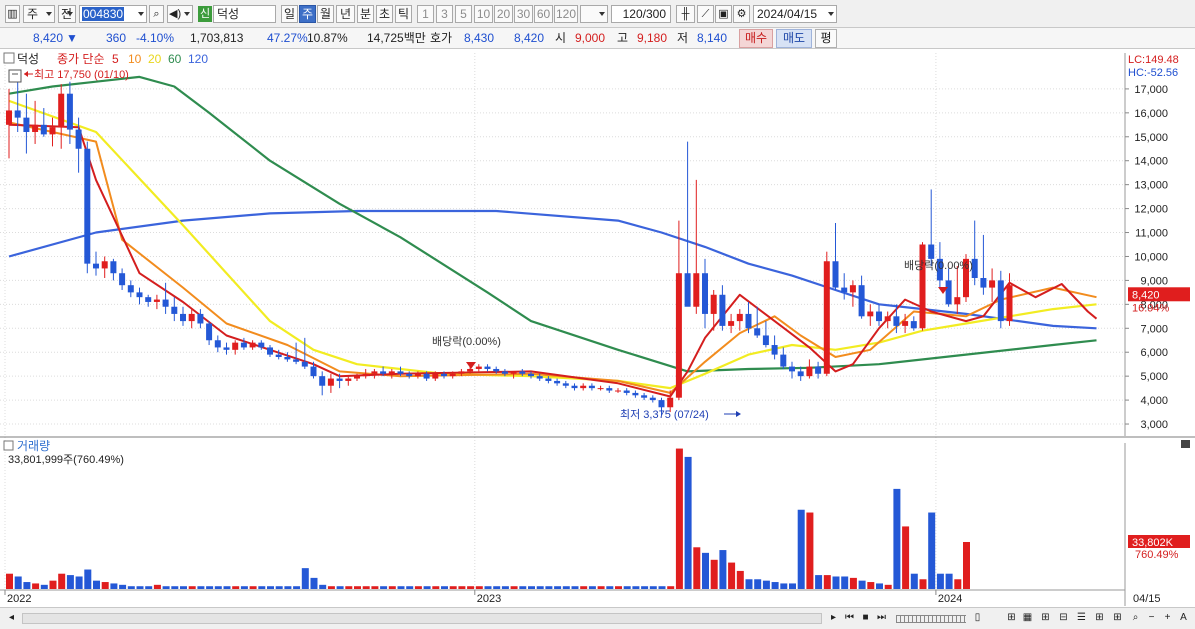  I want to click on interval-3-button: 3, so click(444, 14).